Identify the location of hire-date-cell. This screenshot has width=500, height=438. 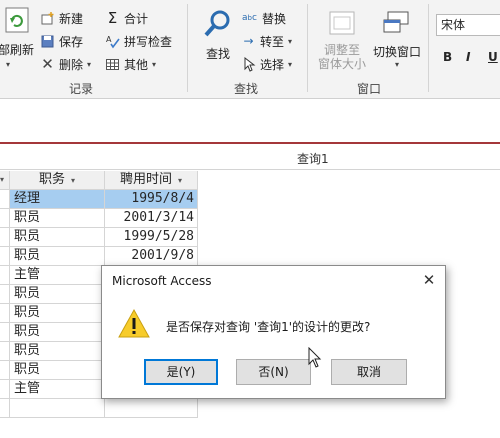
(151, 408).